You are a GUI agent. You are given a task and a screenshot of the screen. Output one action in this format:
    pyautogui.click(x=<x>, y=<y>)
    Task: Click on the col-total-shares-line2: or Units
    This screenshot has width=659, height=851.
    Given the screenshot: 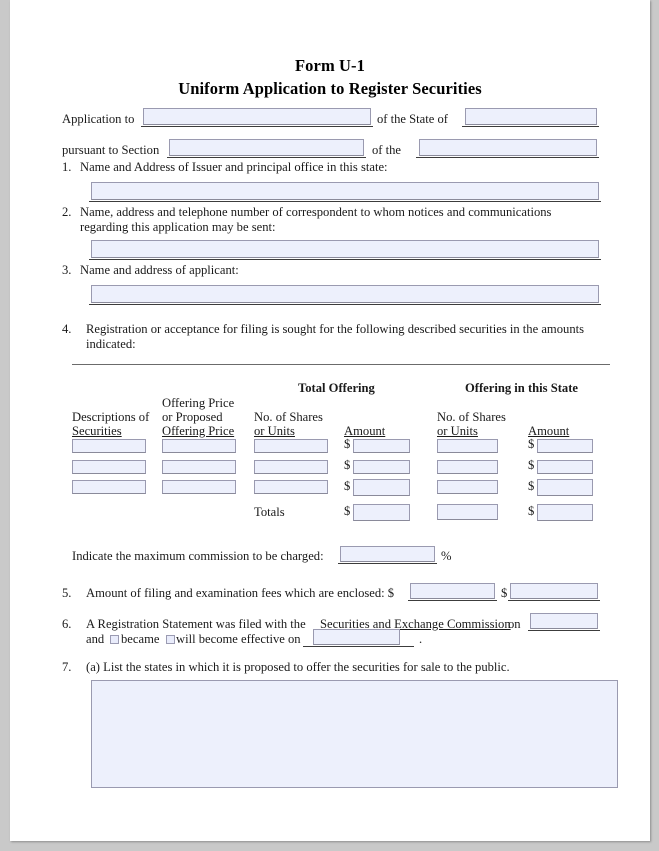 What is the action you would take?
    pyautogui.click(x=274, y=431)
    